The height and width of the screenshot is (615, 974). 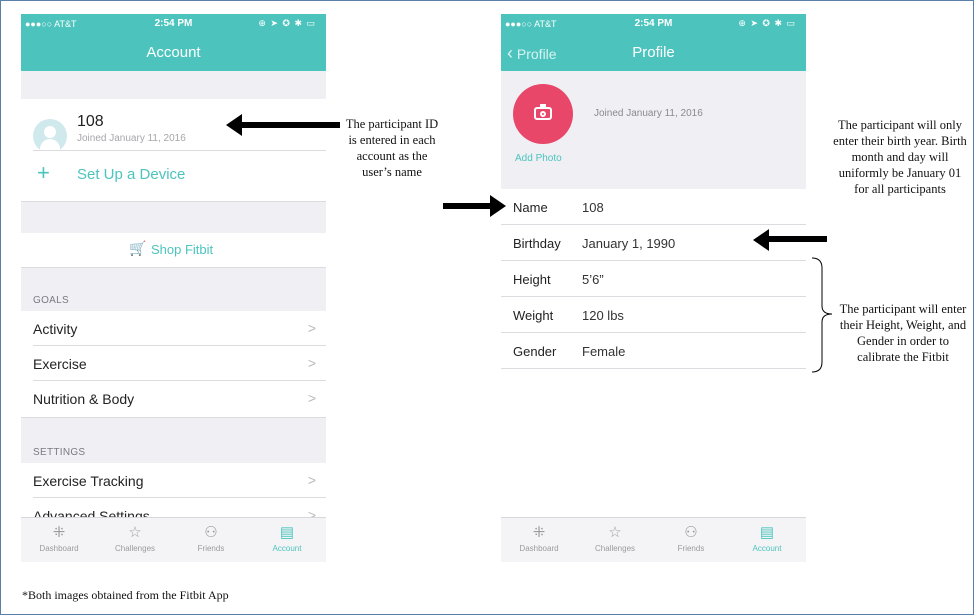 What do you see at coordinates (59, 452) in the screenshot?
I see `section-header-settings: SETTINGS` at bounding box center [59, 452].